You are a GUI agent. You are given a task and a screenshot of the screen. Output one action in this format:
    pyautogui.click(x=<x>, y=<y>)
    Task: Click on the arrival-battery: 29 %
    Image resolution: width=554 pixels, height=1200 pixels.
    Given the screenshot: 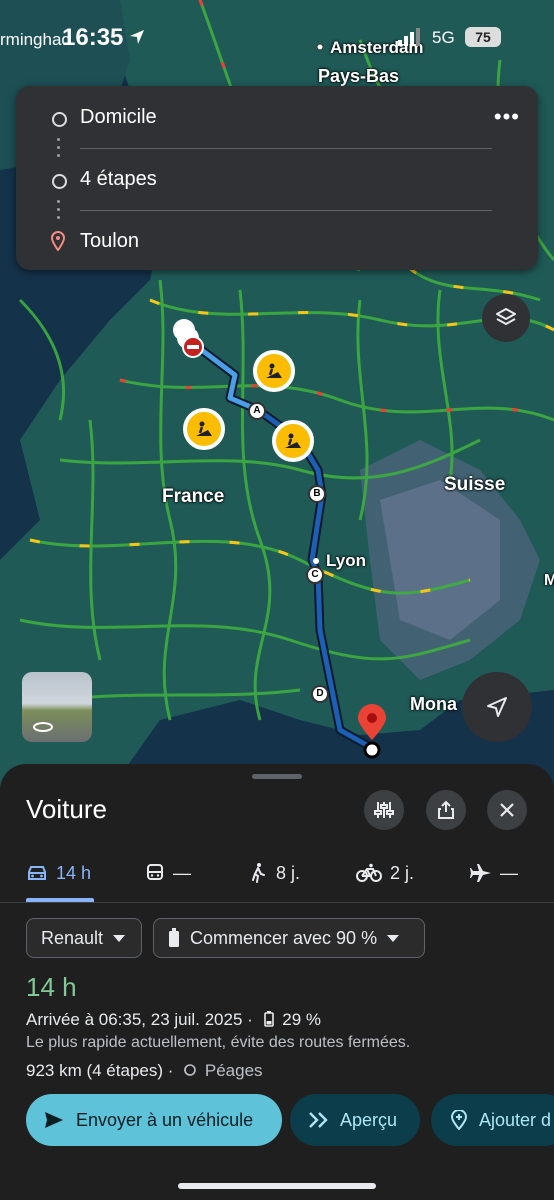 What is the action you would take?
    pyautogui.click(x=302, y=1019)
    